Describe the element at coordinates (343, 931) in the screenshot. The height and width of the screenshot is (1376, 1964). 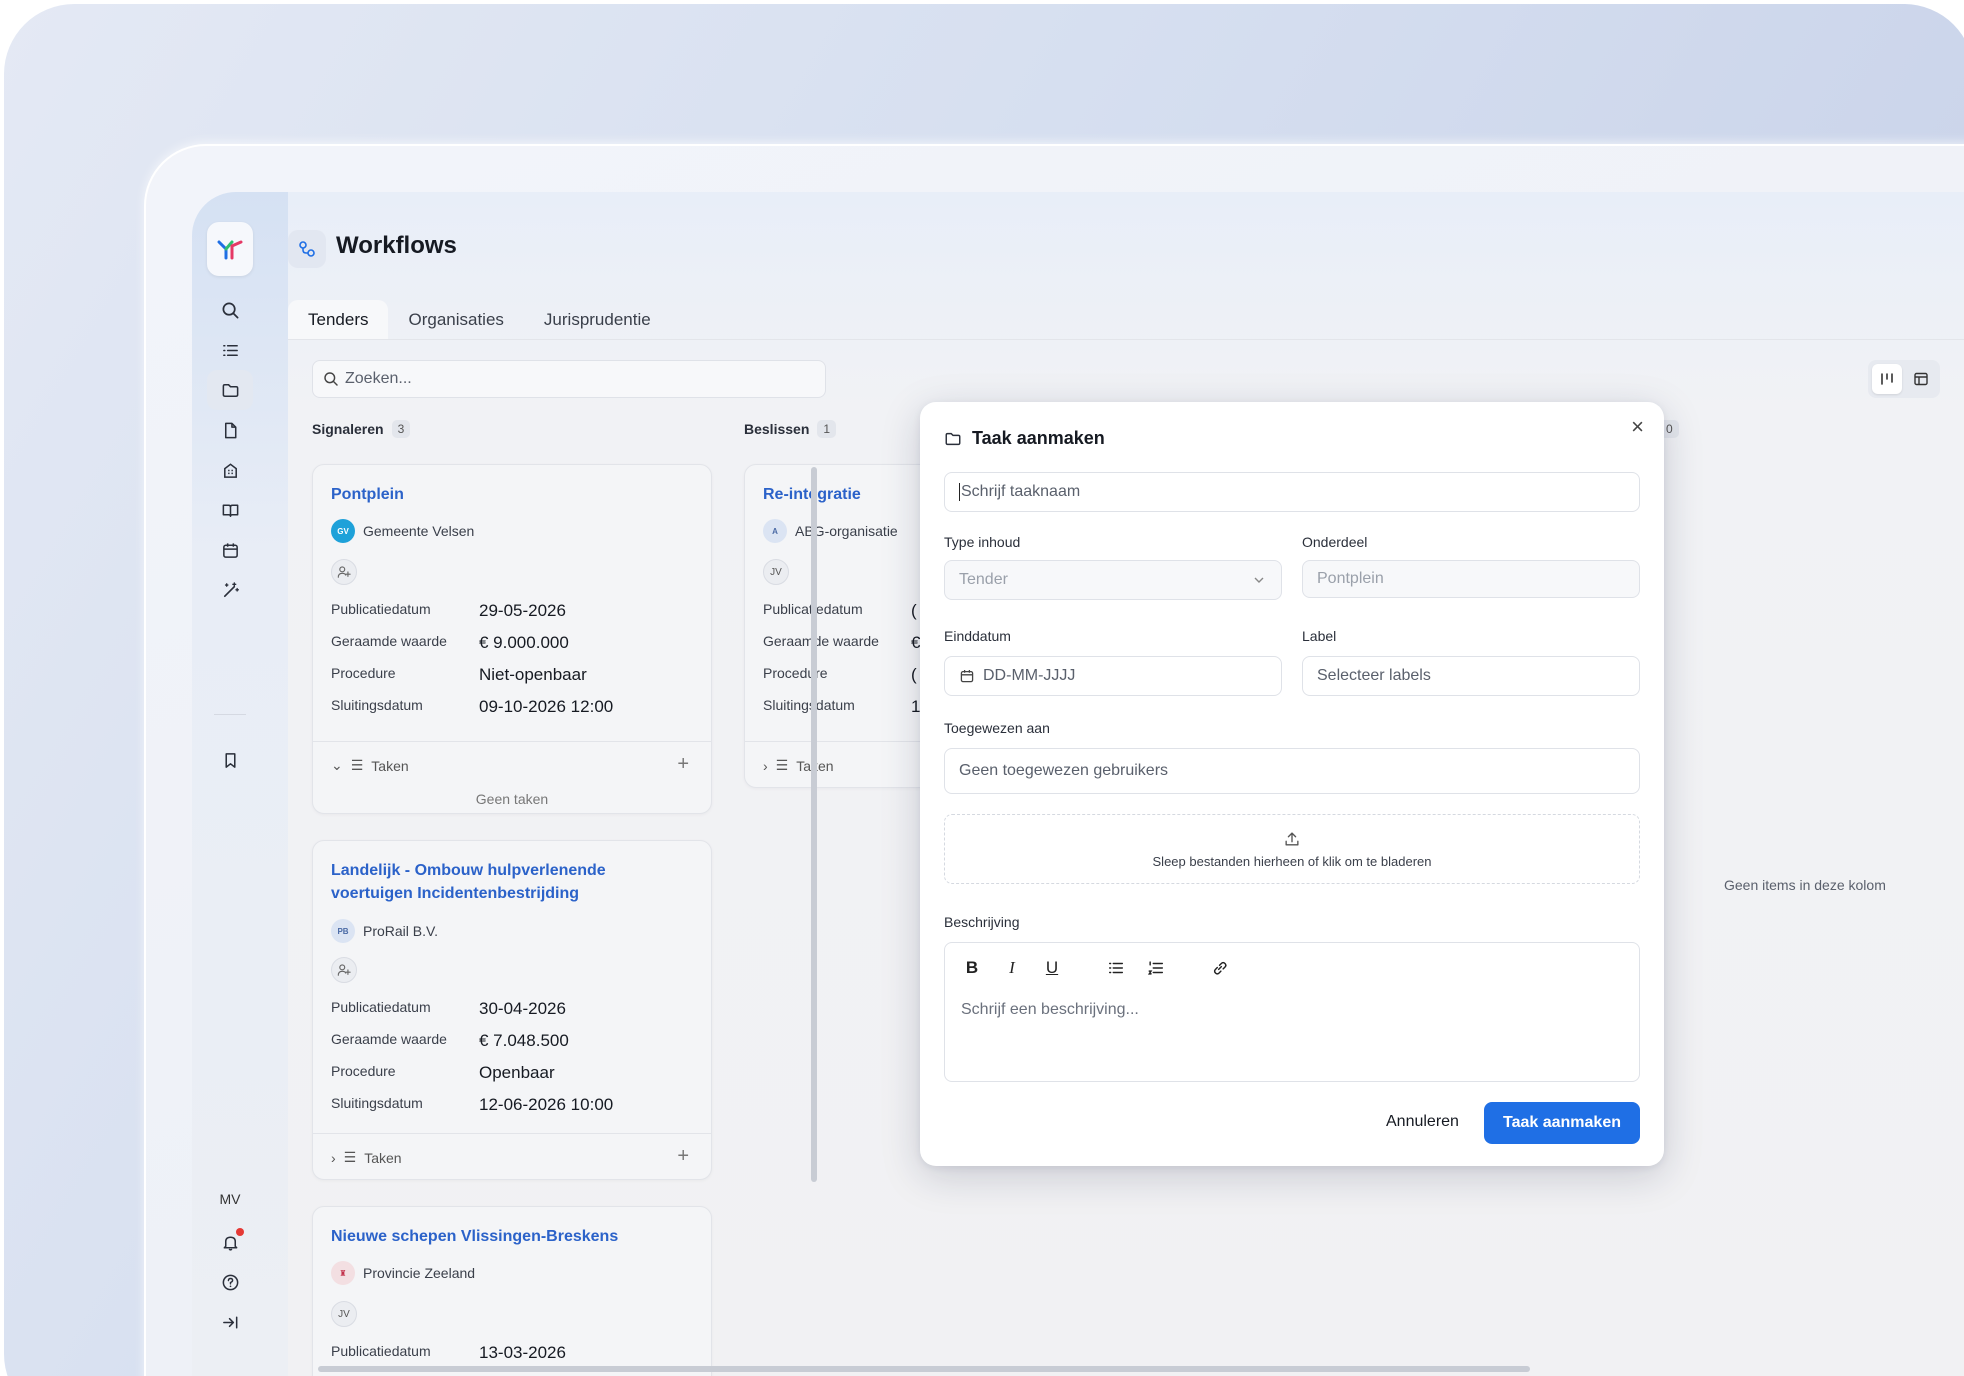
I see `org-logo-icon: PB` at that location.